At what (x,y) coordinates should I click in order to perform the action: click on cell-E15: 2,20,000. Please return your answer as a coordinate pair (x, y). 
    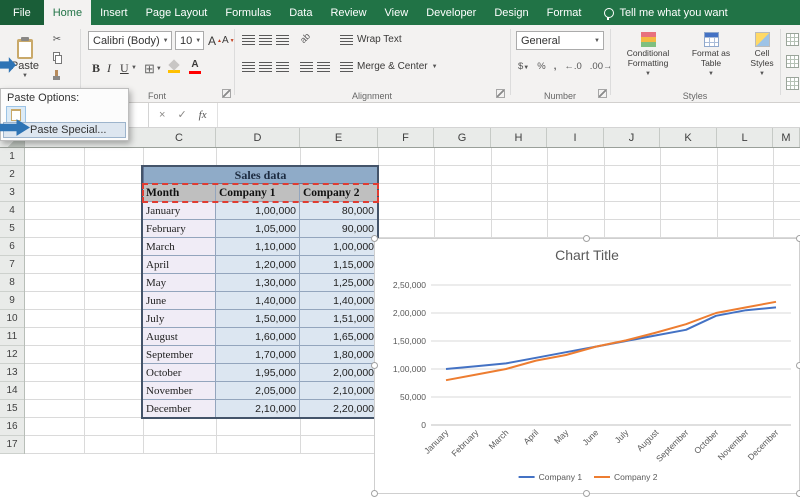
    Looking at the image, I should click on (339, 409).